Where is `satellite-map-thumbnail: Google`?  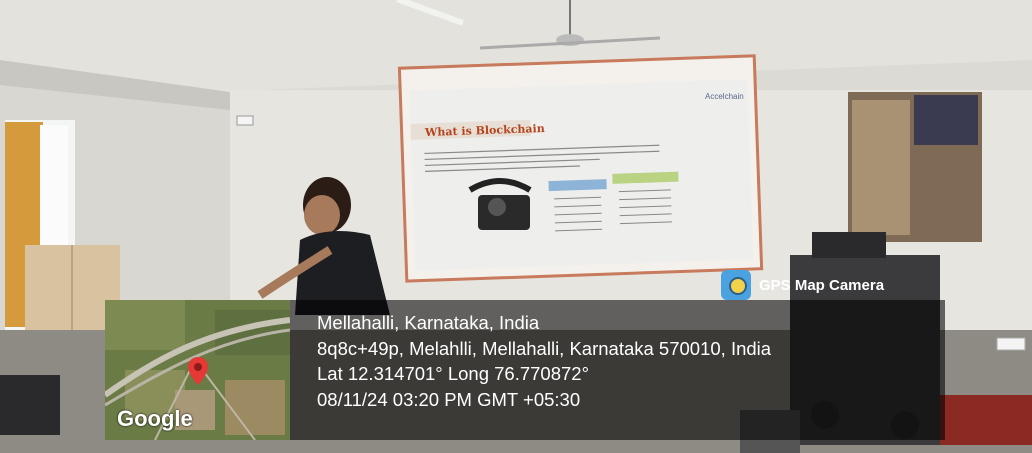 satellite-map-thumbnail: Google is located at coordinates (197, 370).